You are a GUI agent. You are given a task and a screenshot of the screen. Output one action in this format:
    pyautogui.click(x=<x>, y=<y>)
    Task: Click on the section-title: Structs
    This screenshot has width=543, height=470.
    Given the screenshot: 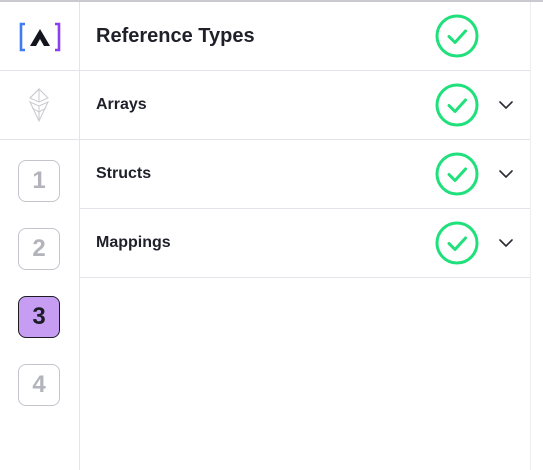 What is the action you would take?
    pyautogui.click(x=124, y=173)
    